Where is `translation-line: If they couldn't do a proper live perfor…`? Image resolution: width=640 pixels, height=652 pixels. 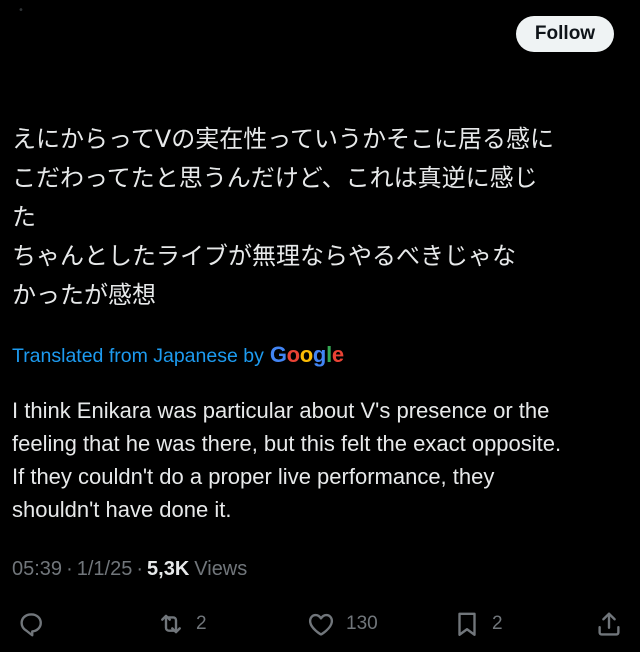
translation-line: If they couldn't do a proper live perfor… is located at coordinates (253, 476).